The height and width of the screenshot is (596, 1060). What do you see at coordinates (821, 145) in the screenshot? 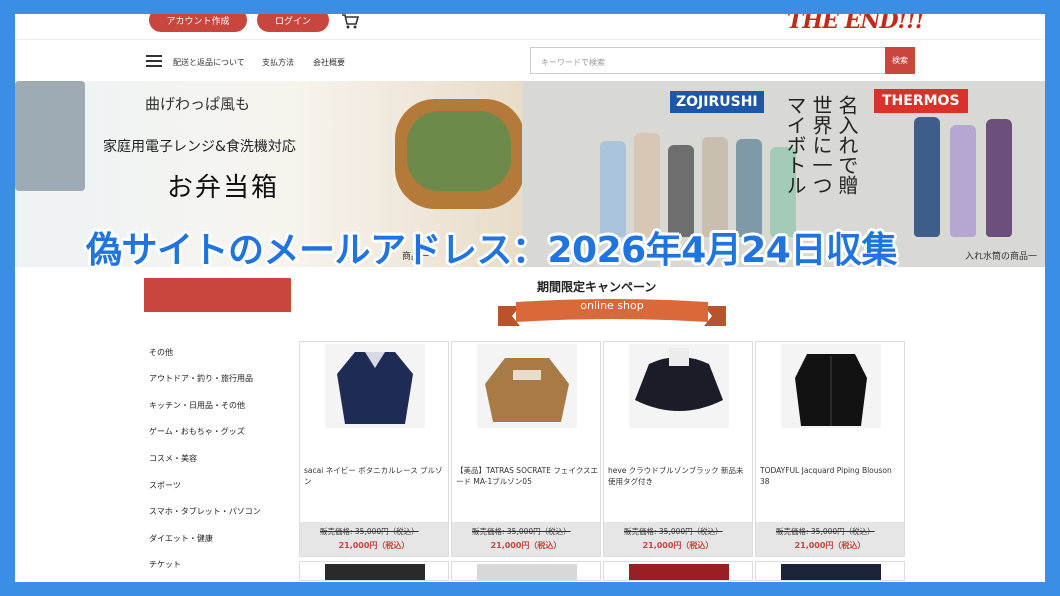
I see `banner-vertical-text: 世界に一つ` at bounding box center [821, 145].